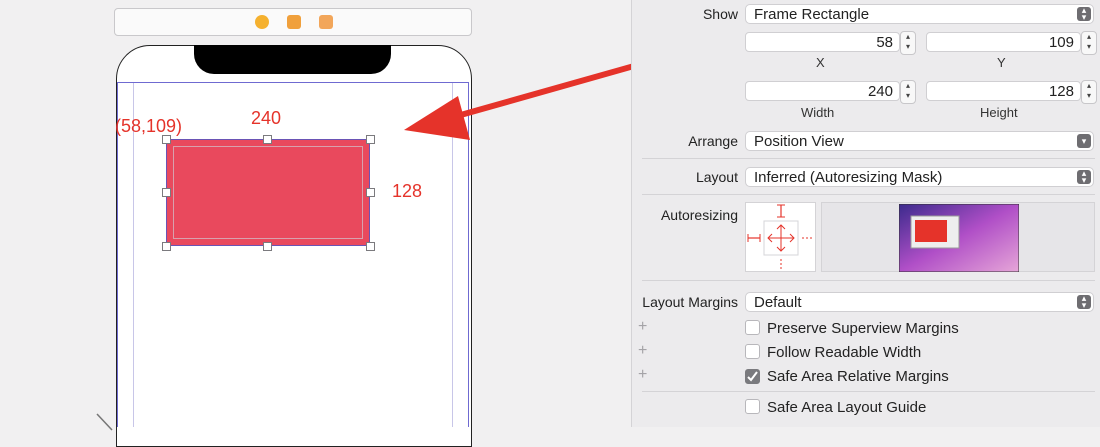 This screenshot has width=1100, height=447. I want to click on chevron-down-icon: ▾, so click(1084, 141).